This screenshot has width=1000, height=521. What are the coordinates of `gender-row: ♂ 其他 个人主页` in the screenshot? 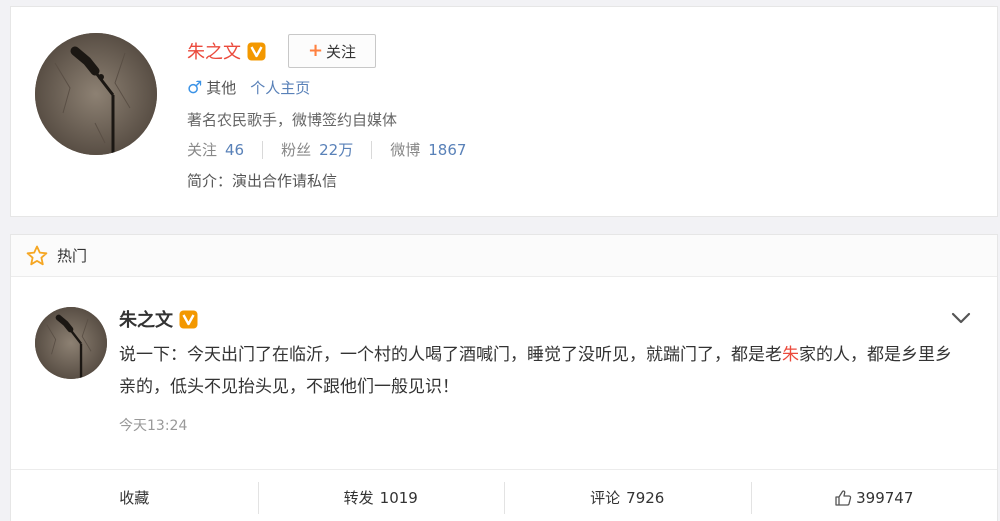 It's located at (248, 87).